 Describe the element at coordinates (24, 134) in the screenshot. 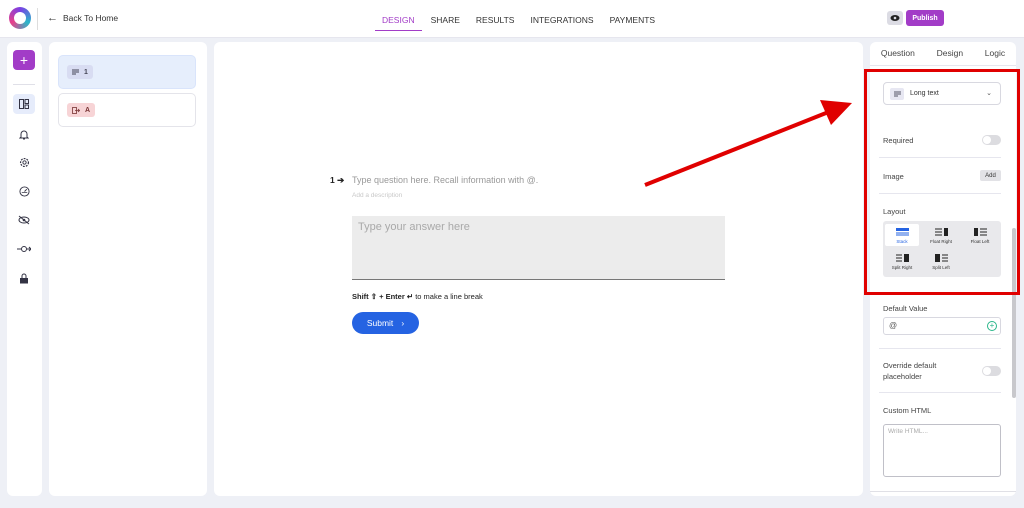

I see `bell-icon` at that location.